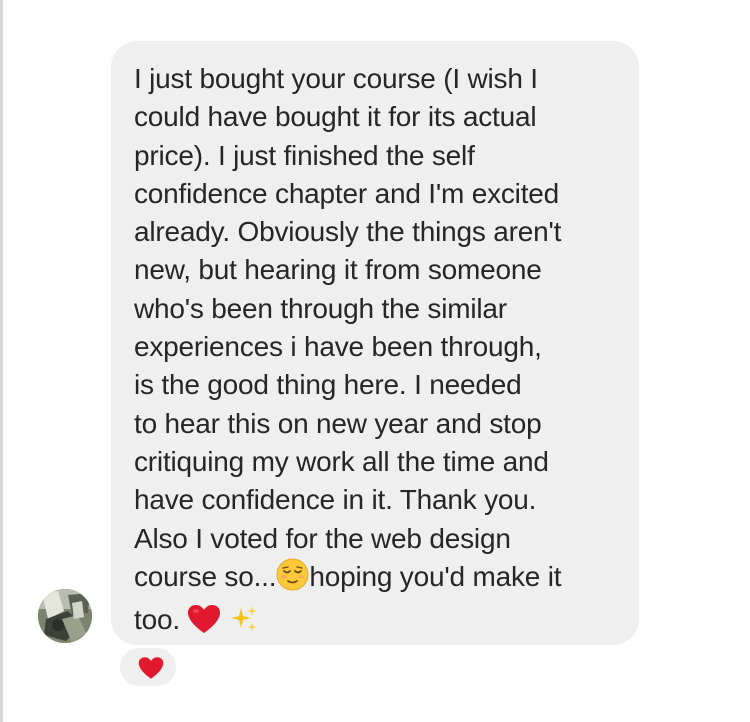 The image size is (750, 722). What do you see at coordinates (335, 117) in the screenshot?
I see `message-line: could have bought it for its actual` at bounding box center [335, 117].